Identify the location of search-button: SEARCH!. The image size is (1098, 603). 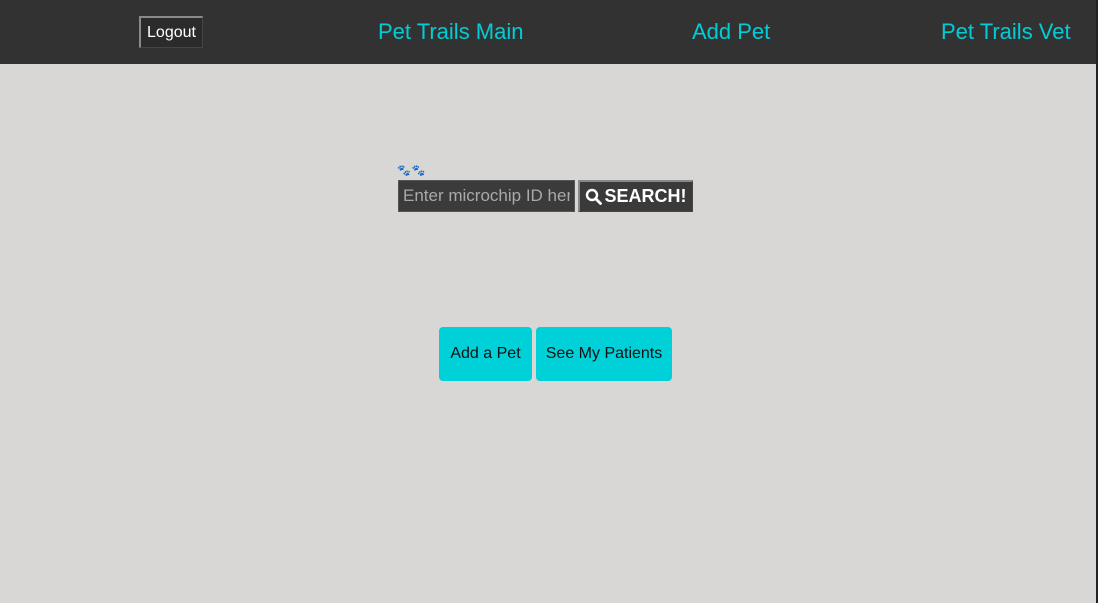
(635, 196).